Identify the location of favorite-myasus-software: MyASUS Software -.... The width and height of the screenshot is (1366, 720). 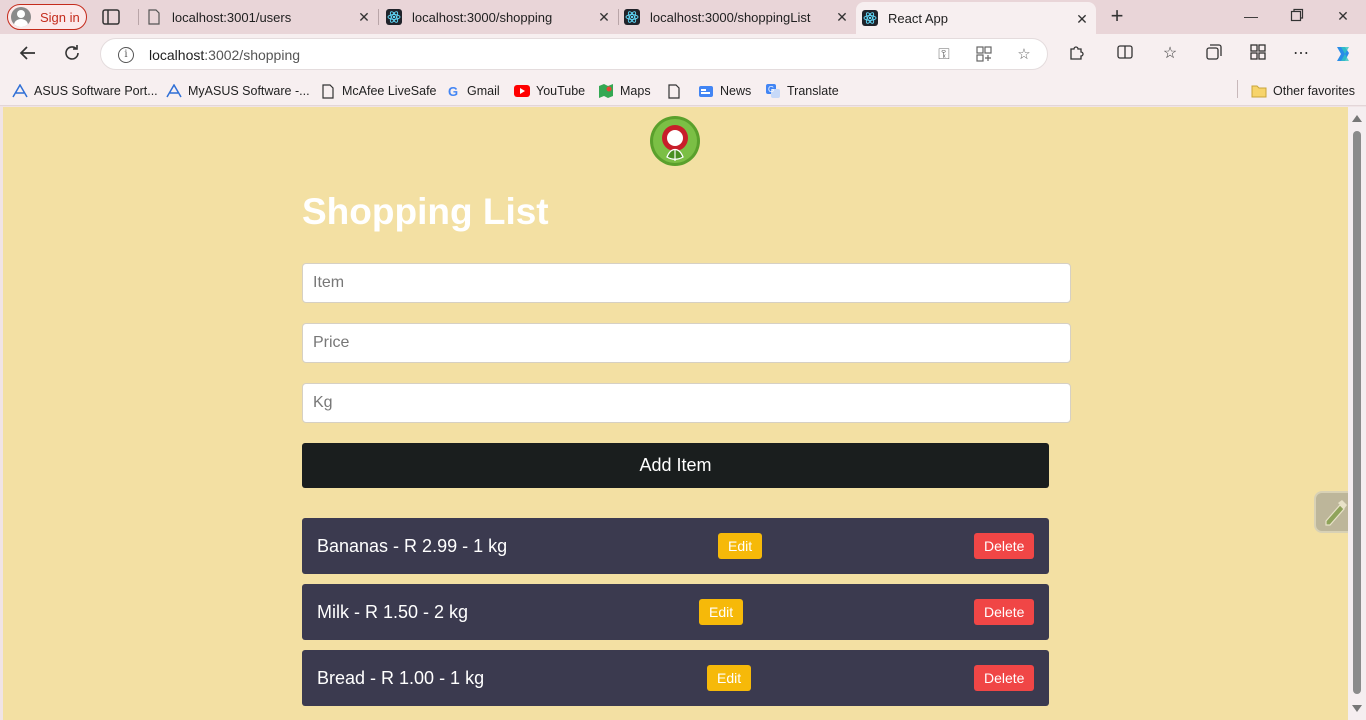
(238, 91).